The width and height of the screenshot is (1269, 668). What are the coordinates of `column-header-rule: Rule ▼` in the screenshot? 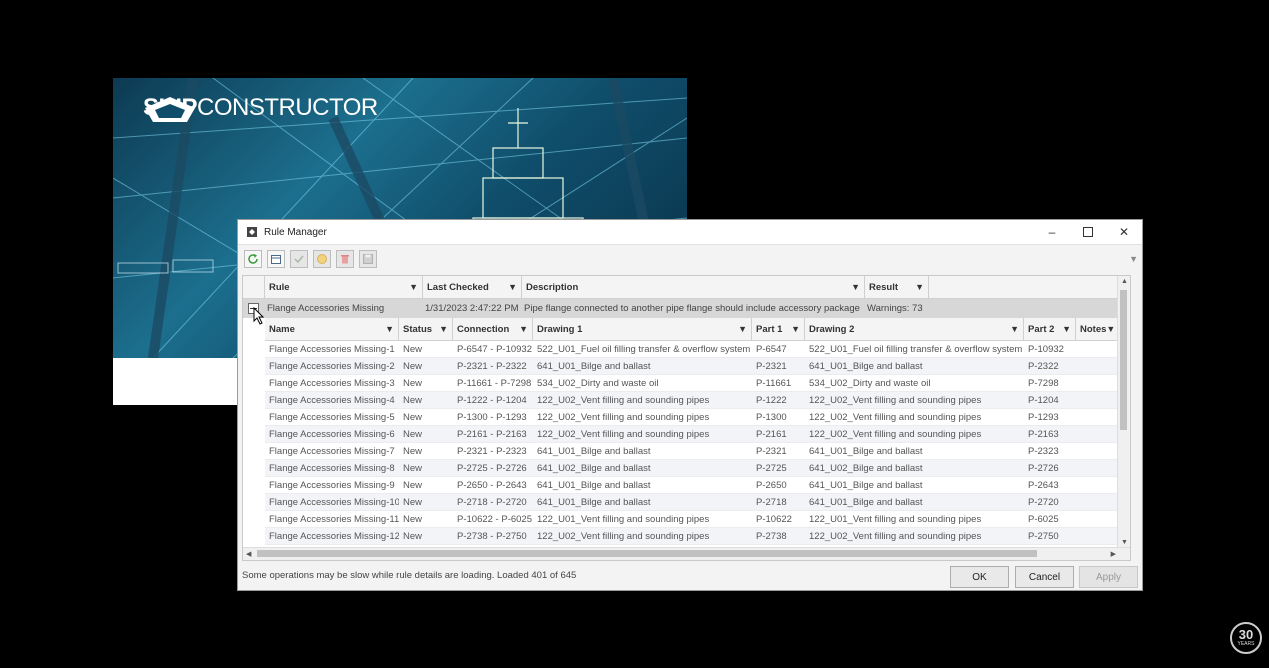 It's located at (344, 287).